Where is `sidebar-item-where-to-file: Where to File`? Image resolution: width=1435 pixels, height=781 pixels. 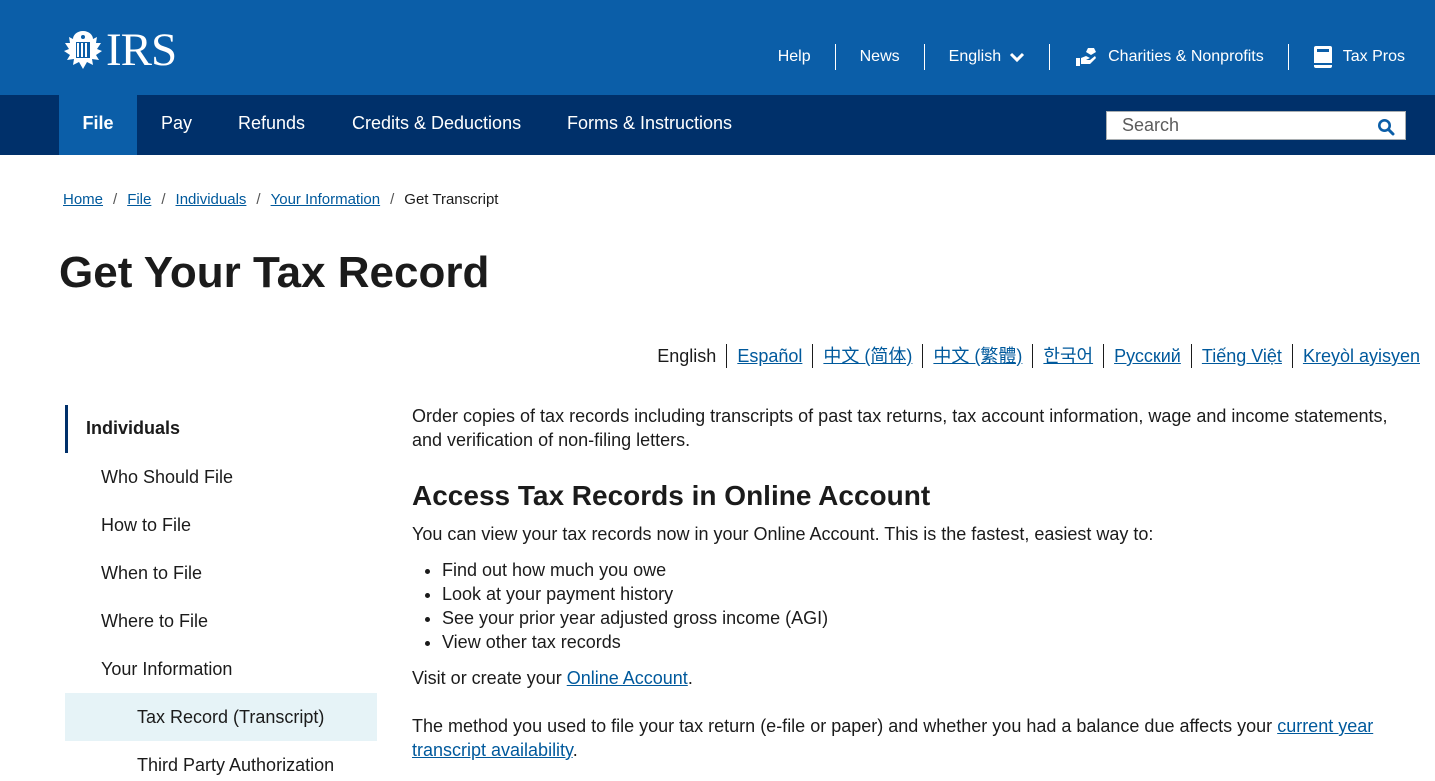
sidebar-item-where-to-file: Where to File is located at coordinates (221, 621).